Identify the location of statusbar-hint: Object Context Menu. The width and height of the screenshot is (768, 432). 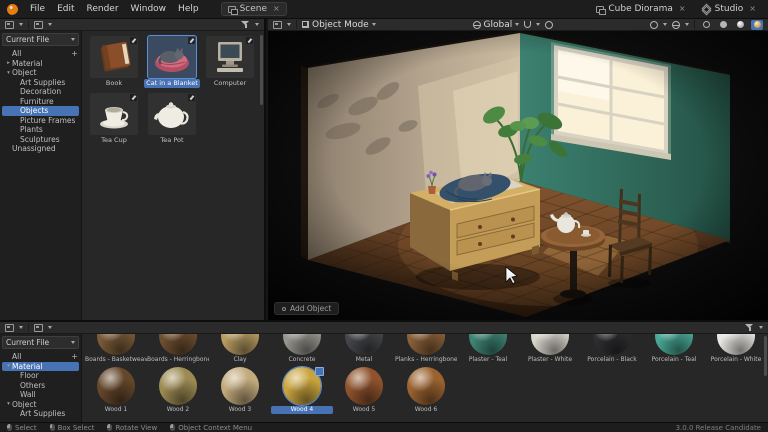
(211, 428).